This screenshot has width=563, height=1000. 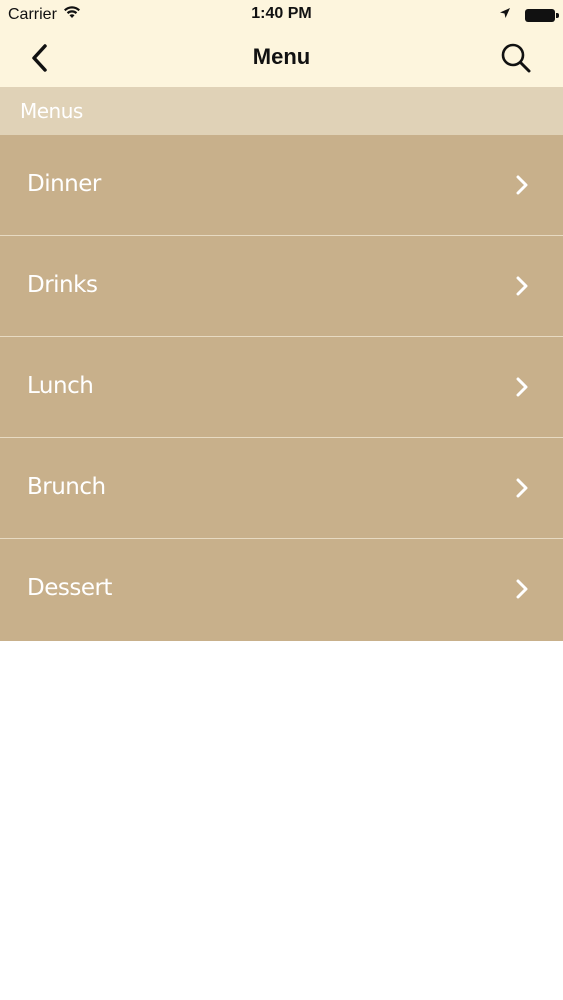 What do you see at coordinates (281, 111) in the screenshot?
I see `section-header: Menus` at bounding box center [281, 111].